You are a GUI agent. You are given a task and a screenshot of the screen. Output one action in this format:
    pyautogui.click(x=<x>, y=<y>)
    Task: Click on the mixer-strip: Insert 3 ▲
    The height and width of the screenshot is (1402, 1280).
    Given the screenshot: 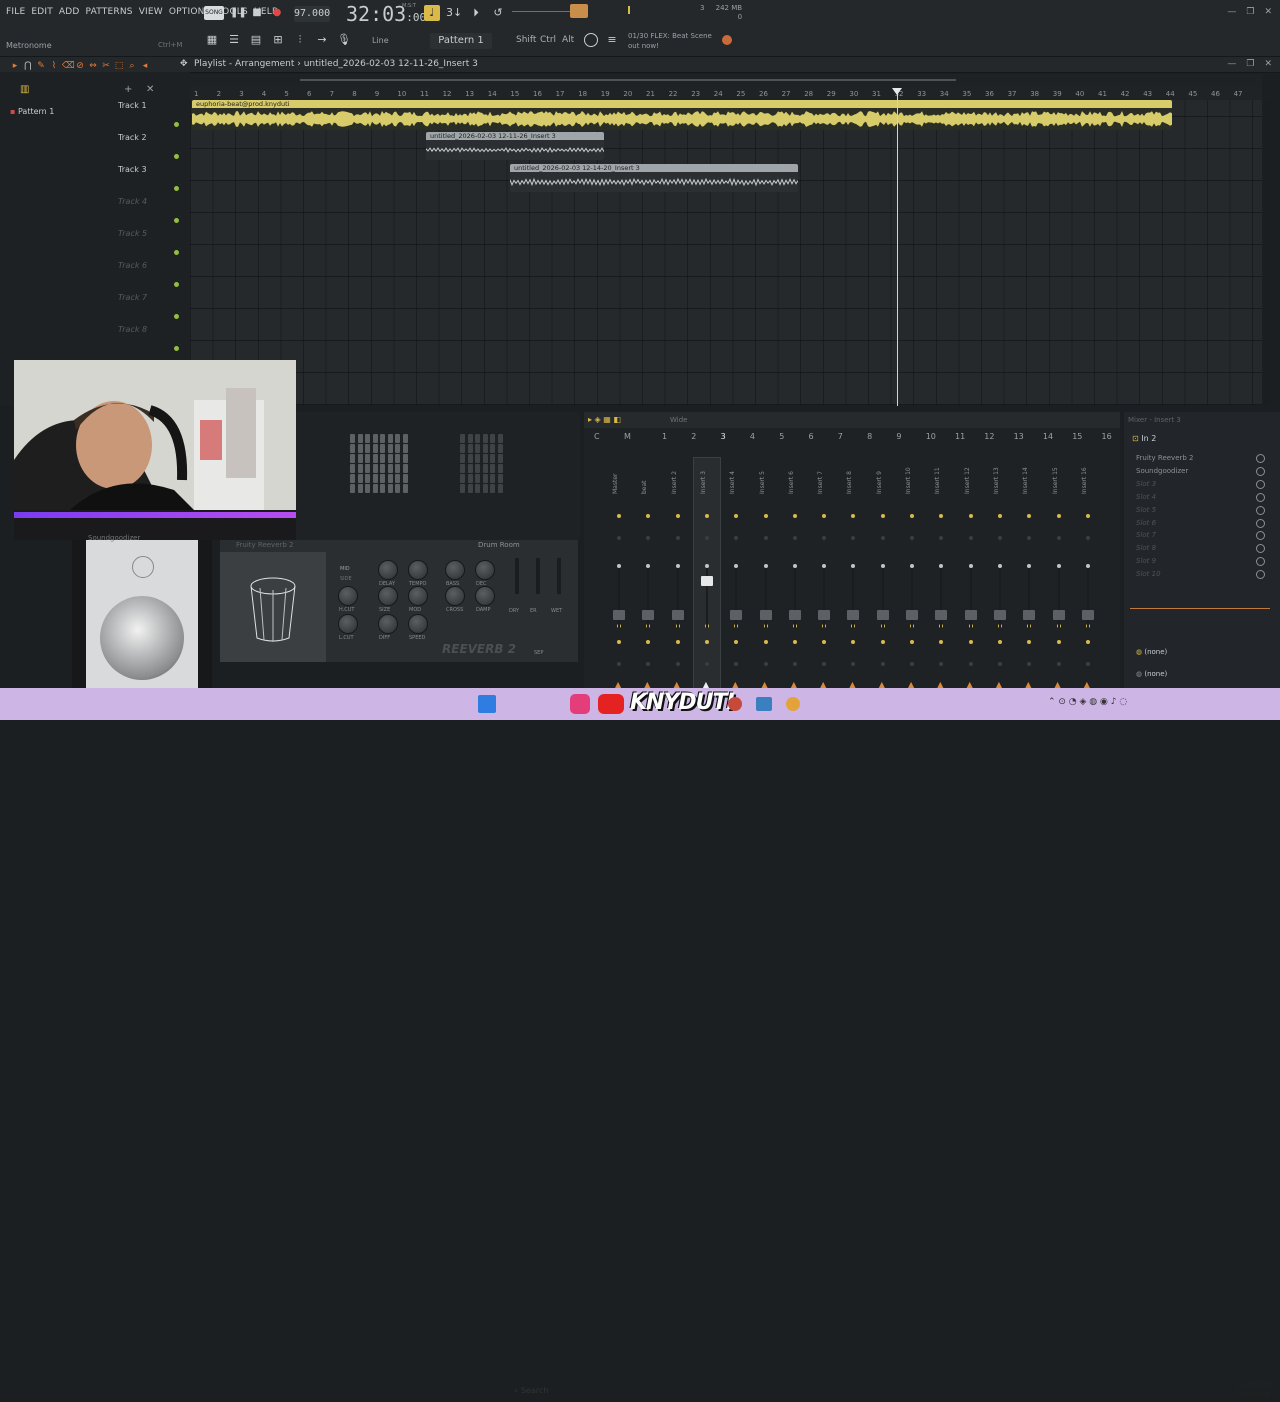 What is the action you would take?
    pyautogui.click(x=706, y=578)
    